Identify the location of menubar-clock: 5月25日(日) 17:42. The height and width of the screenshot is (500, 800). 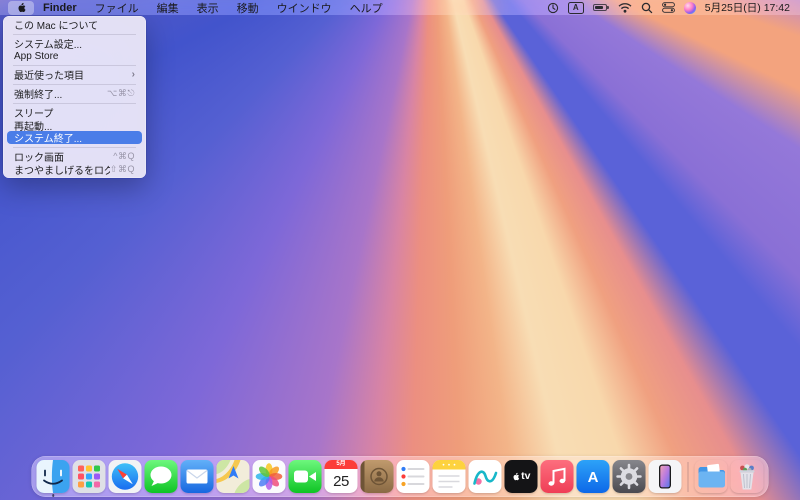
(747, 7).